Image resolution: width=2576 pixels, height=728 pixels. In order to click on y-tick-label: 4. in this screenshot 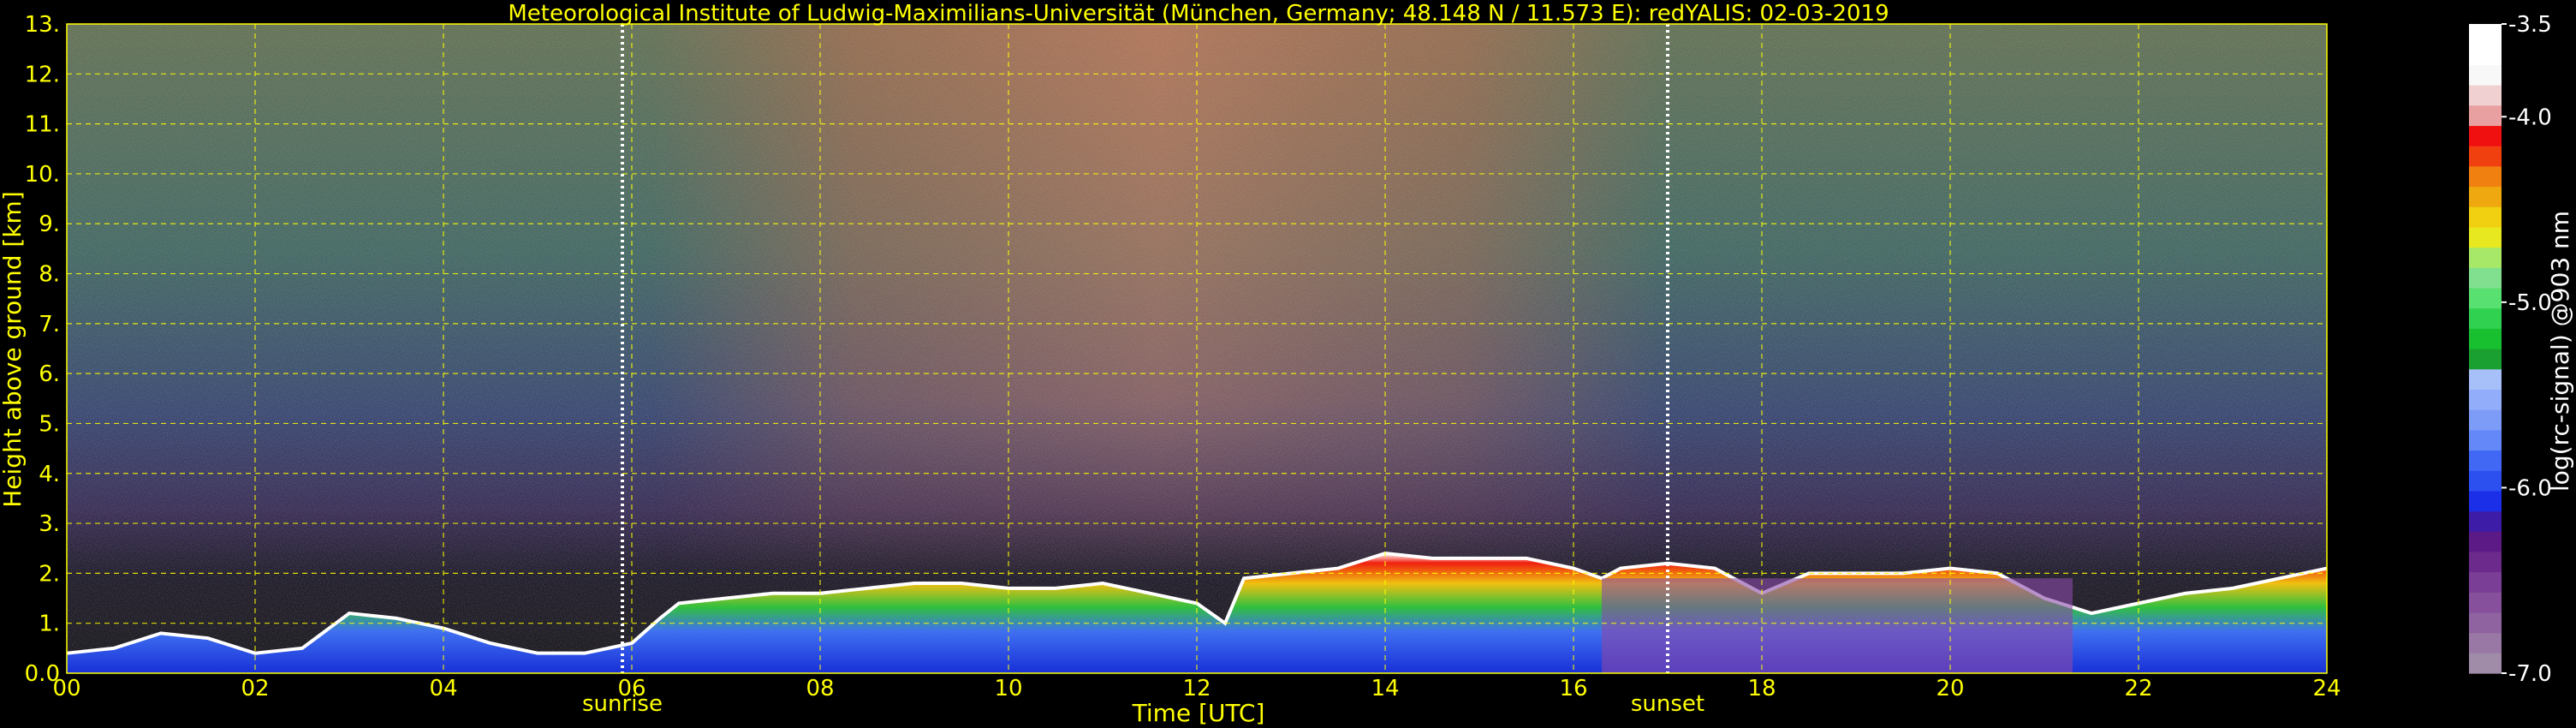, I will do `click(49, 475)`.